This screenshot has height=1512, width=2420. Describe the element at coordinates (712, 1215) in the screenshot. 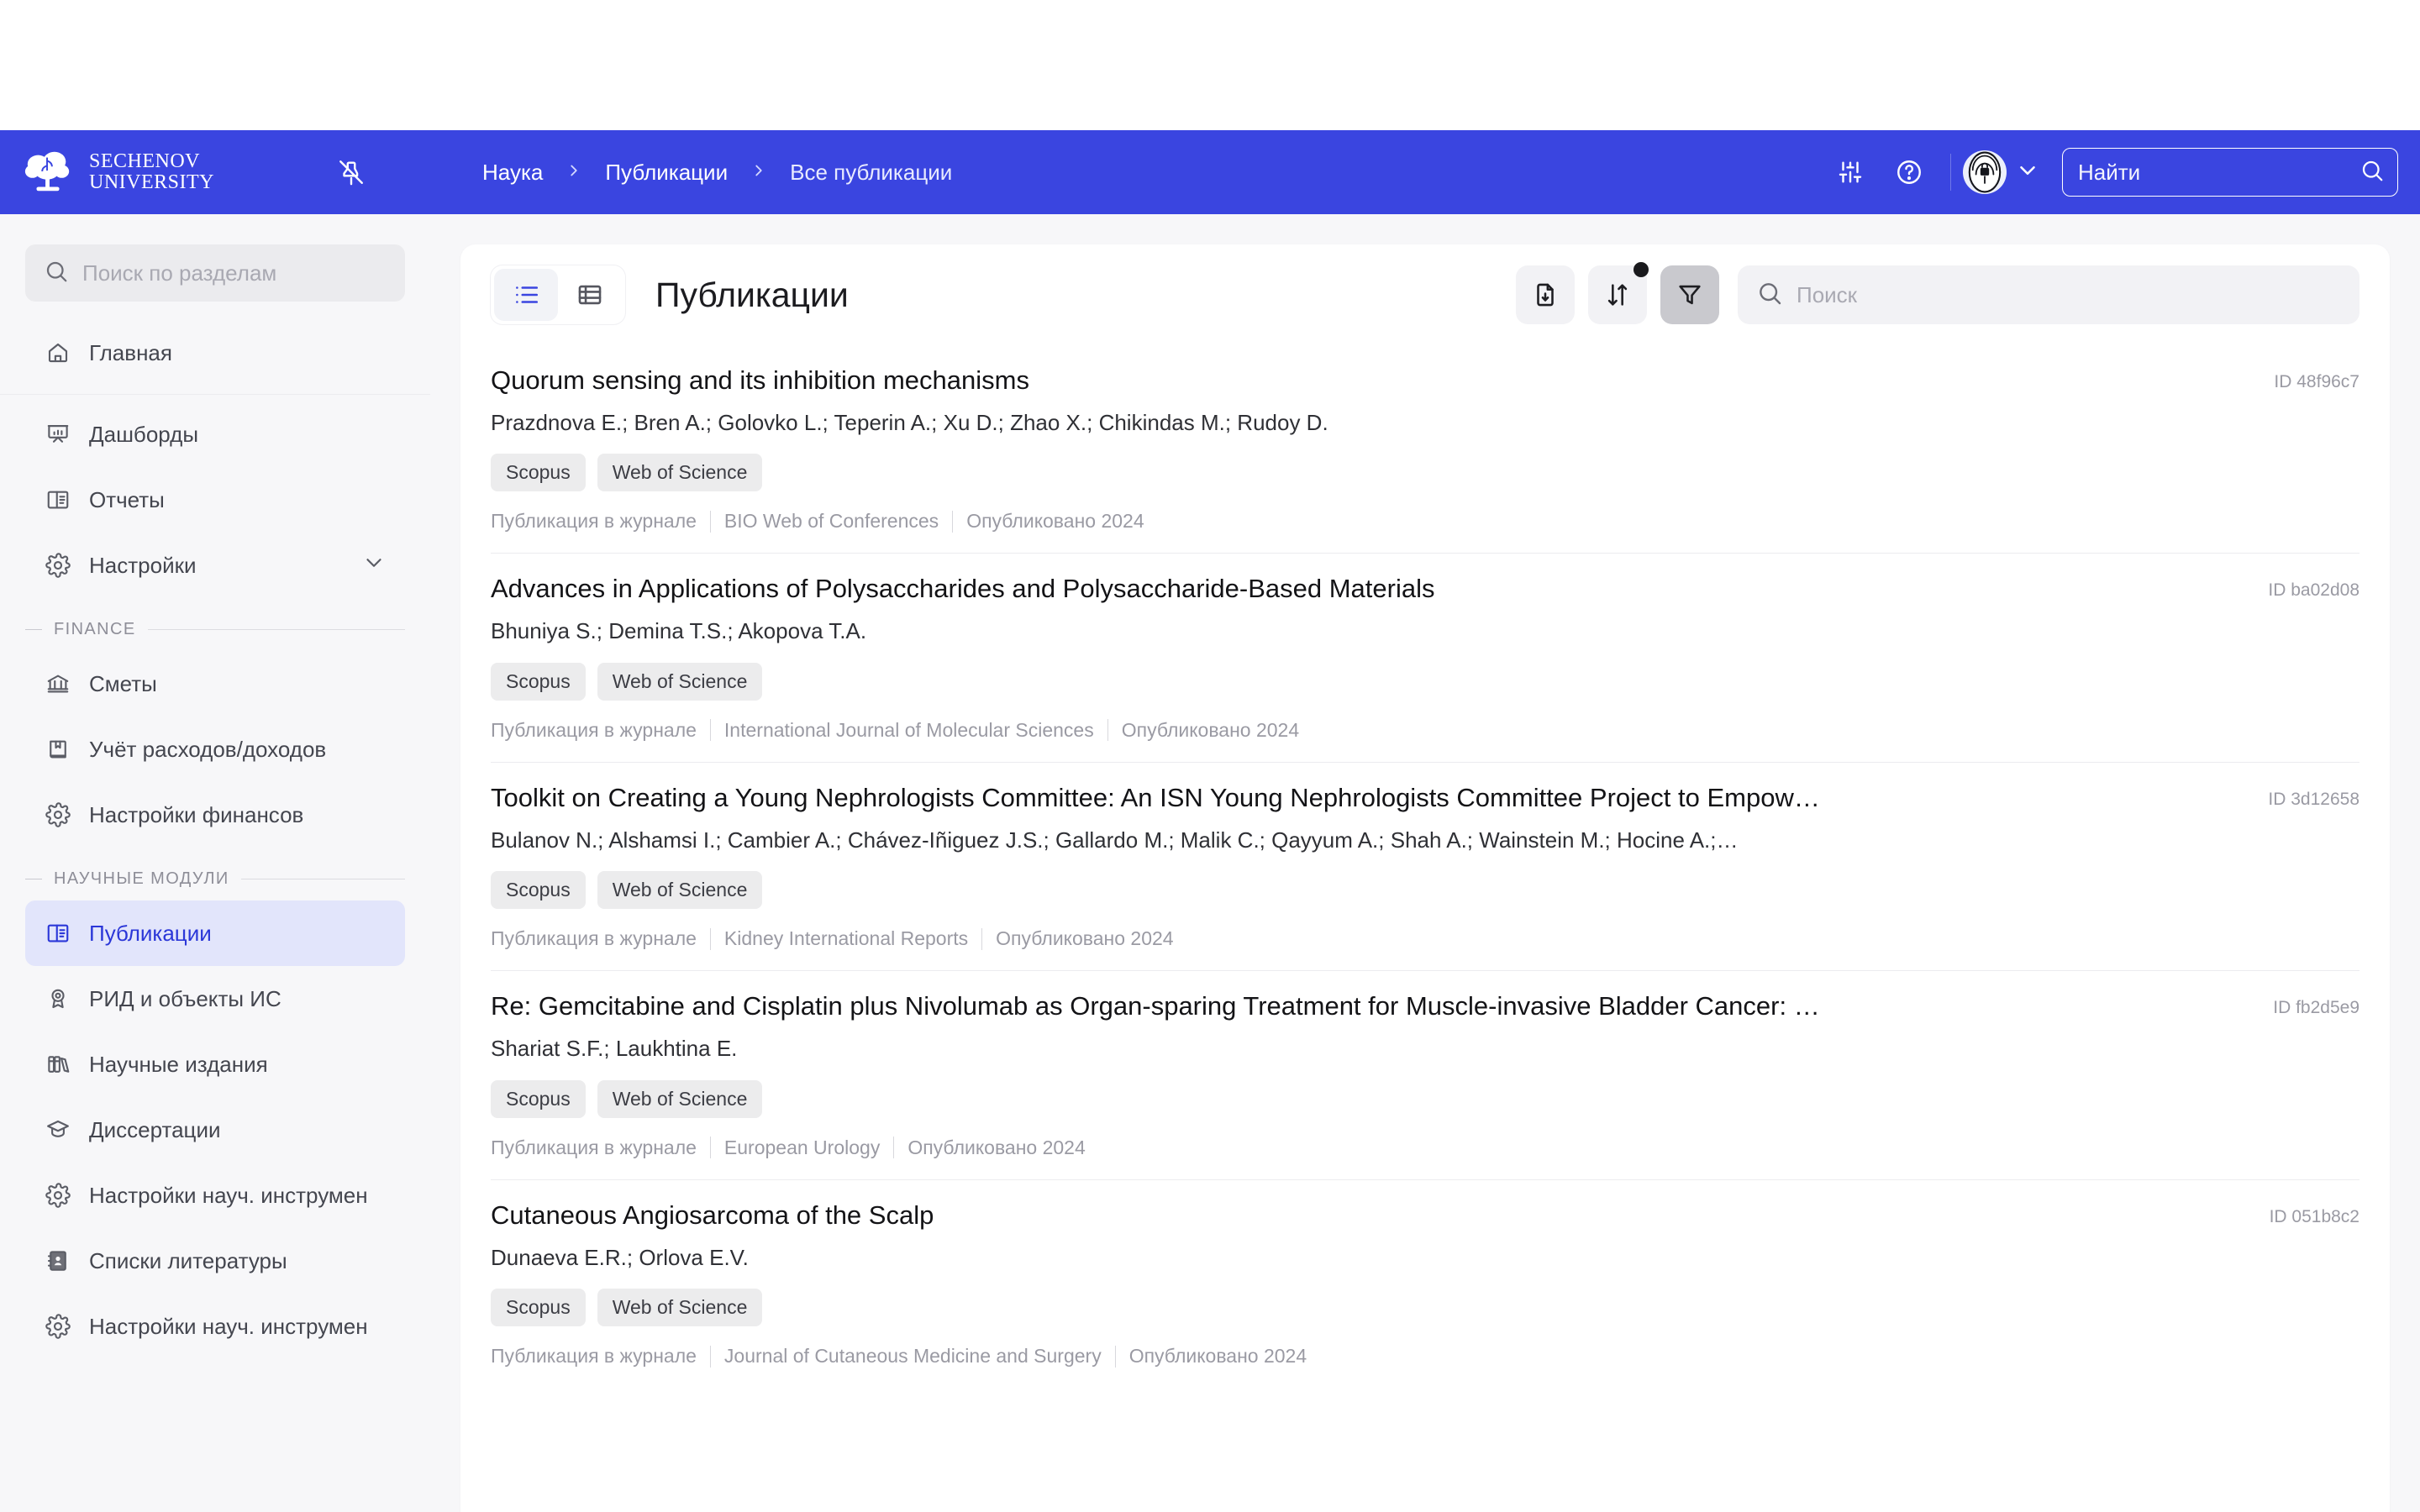

I see `publication-title: Cutaneous Angiosarcoma of the Scalp` at that location.